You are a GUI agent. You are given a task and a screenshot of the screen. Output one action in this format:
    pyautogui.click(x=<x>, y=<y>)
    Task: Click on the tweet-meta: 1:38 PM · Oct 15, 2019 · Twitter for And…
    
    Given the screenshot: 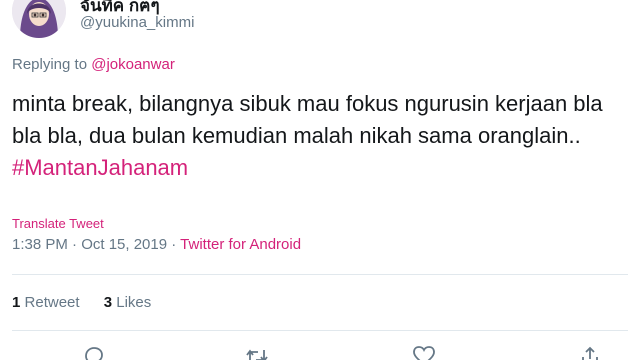 What is the action you would take?
    pyautogui.click(x=156, y=244)
    